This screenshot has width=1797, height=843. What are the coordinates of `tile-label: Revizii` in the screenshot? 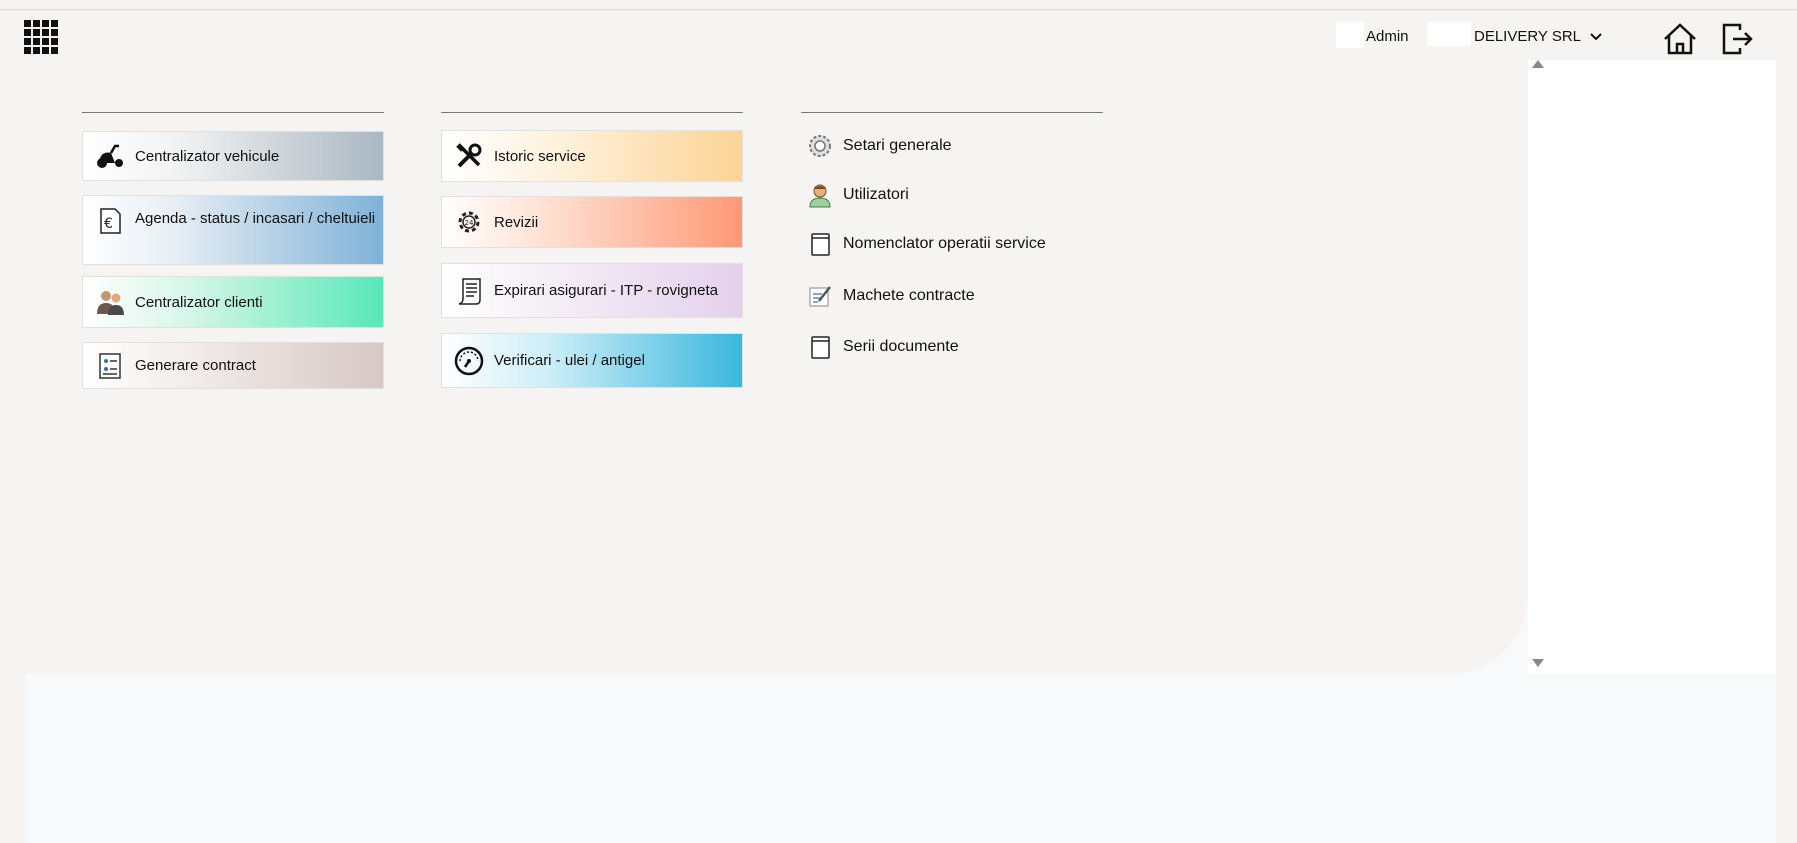 It's located at (516, 222).